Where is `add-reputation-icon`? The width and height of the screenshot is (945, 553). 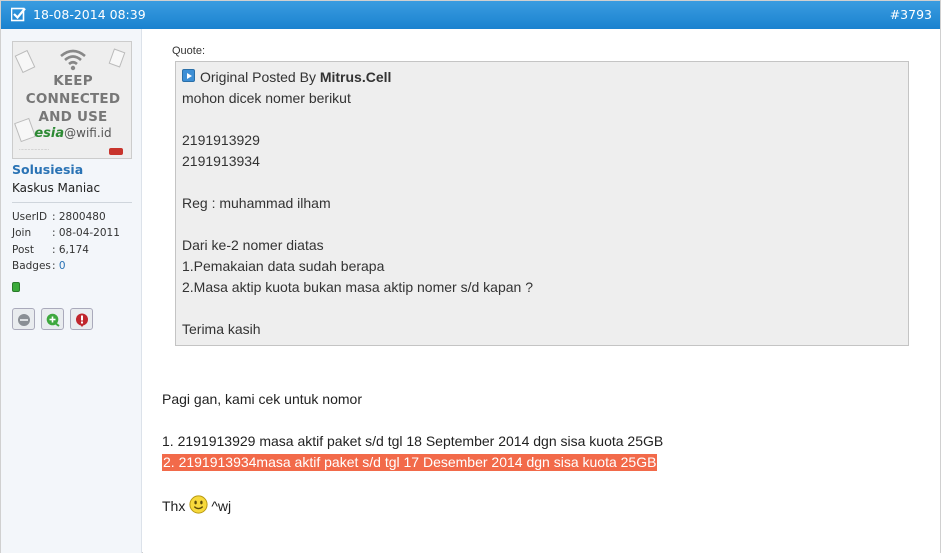 add-reputation-icon is located at coordinates (53, 320).